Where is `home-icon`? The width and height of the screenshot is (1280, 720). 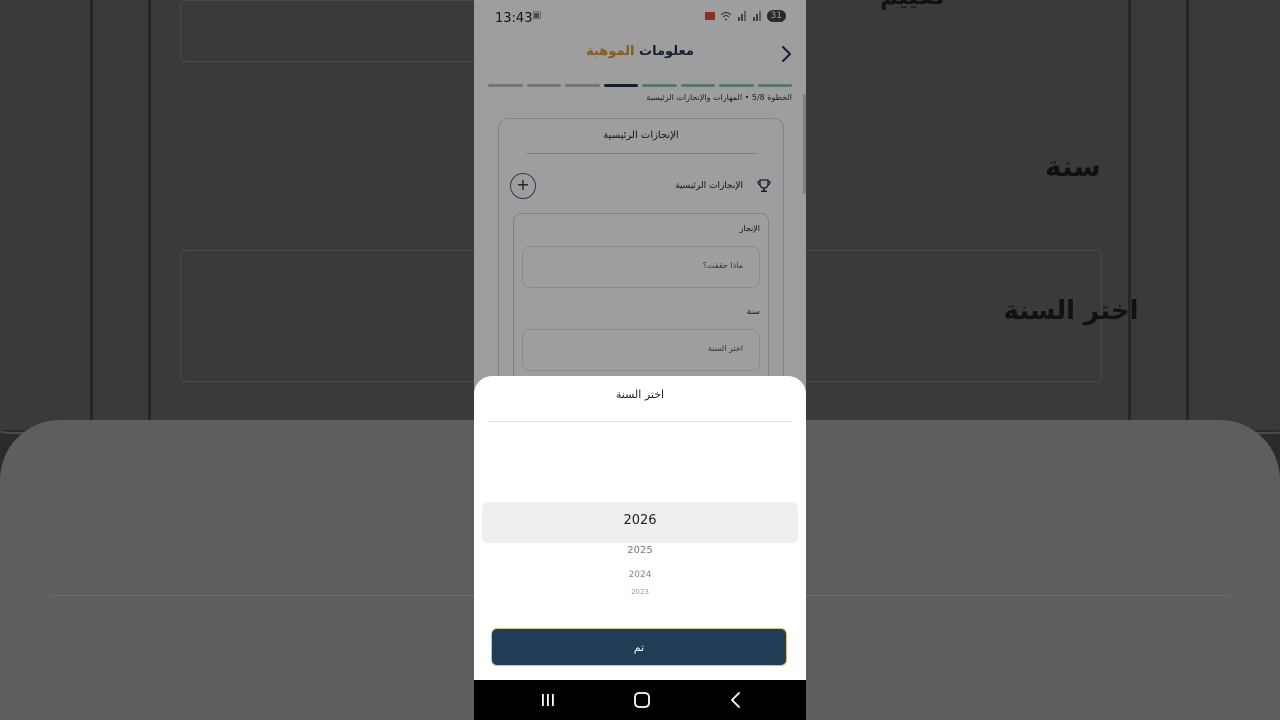 home-icon is located at coordinates (642, 700).